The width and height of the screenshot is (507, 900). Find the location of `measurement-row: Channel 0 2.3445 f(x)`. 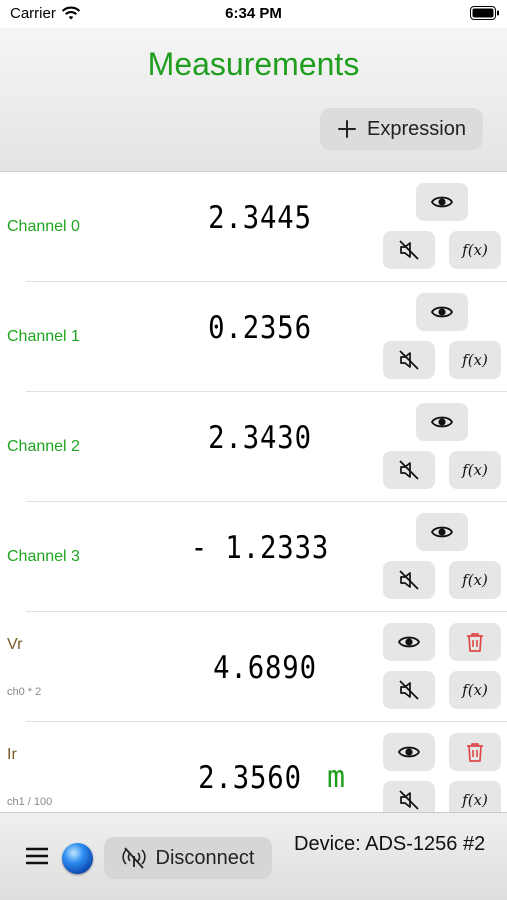

measurement-row: Channel 0 2.3445 f(x) is located at coordinates (253, 227).